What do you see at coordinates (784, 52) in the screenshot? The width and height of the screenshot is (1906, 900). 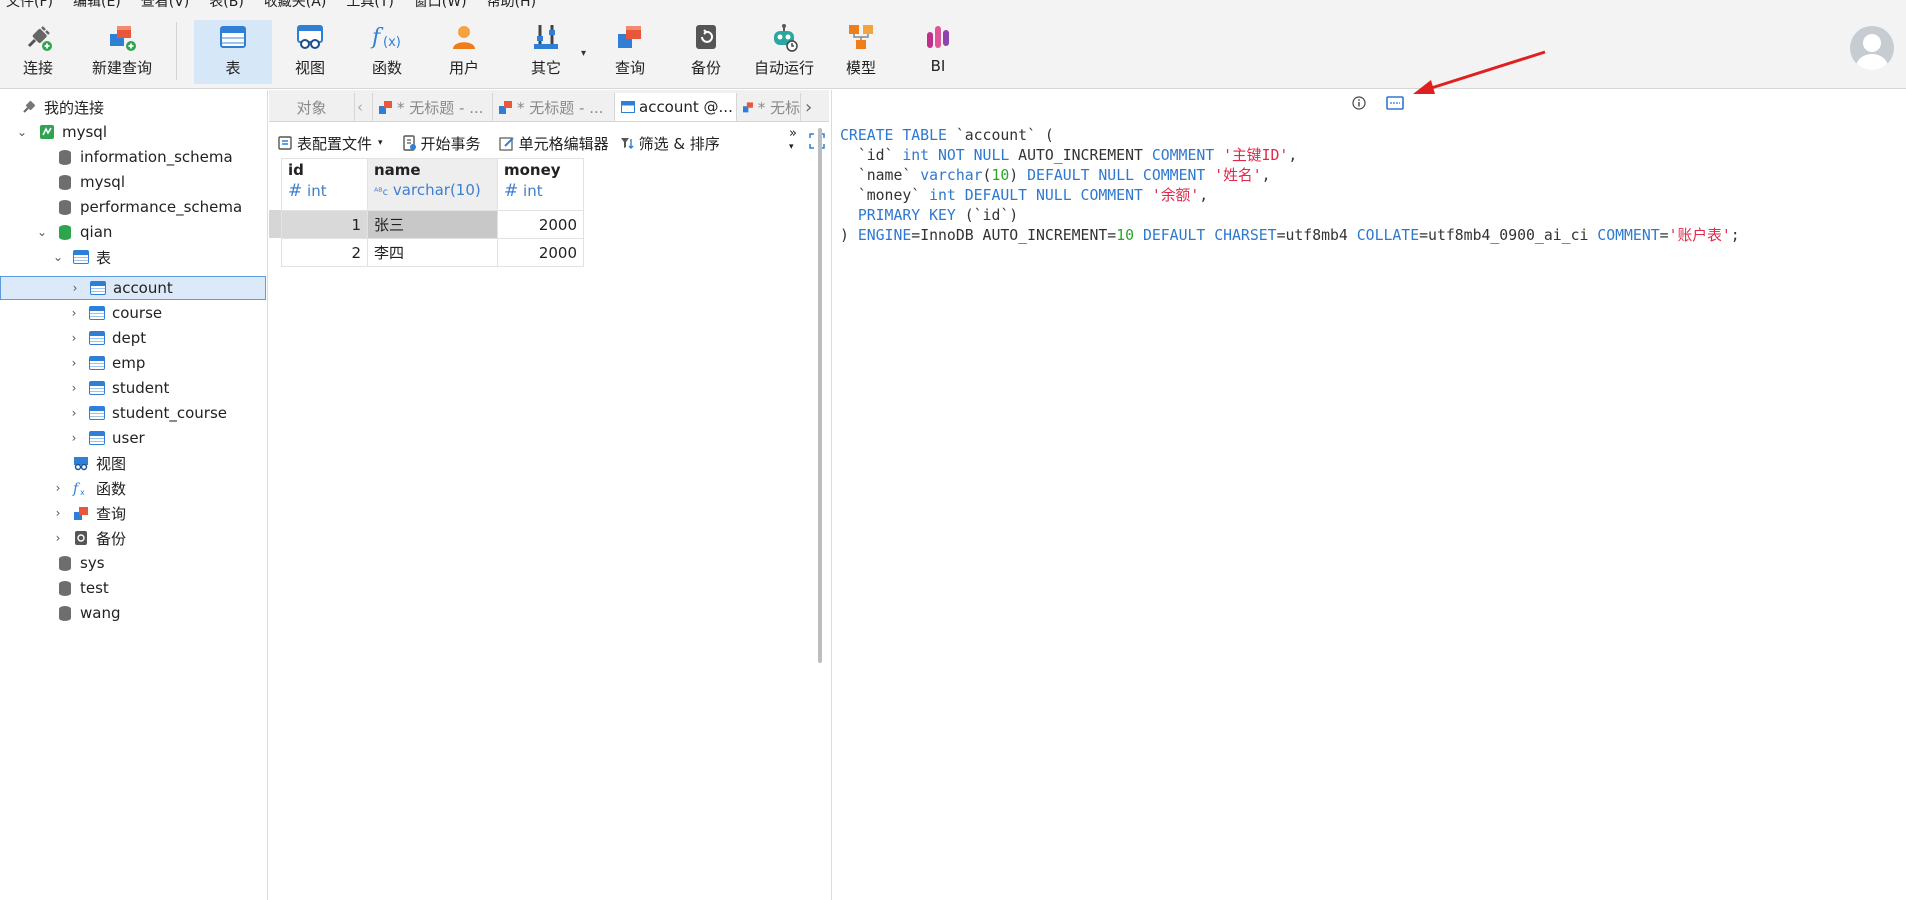 I see `automation-button: 自动运行` at bounding box center [784, 52].